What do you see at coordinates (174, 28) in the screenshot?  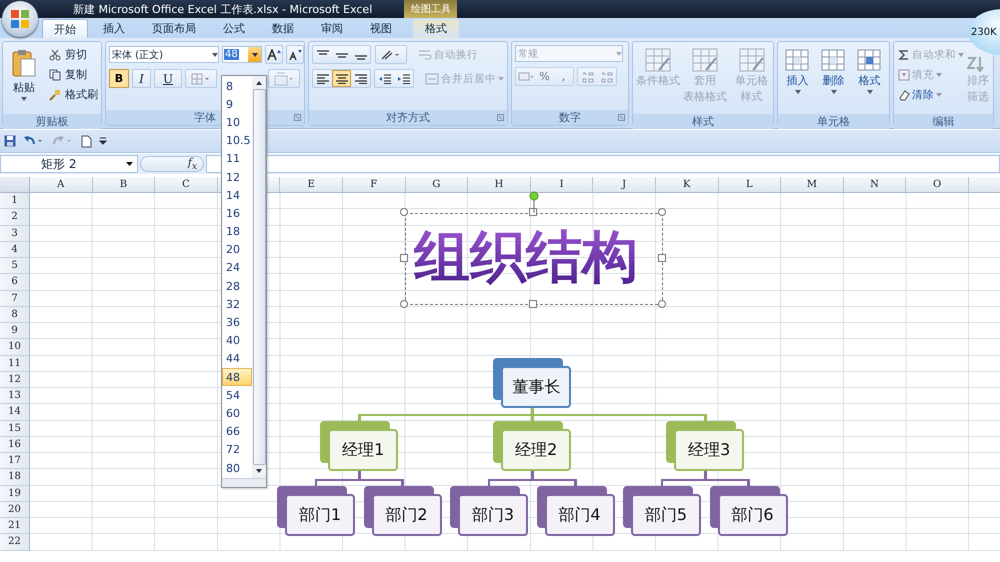 I see `ribbon-tab: 页面布局` at bounding box center [174, 28].